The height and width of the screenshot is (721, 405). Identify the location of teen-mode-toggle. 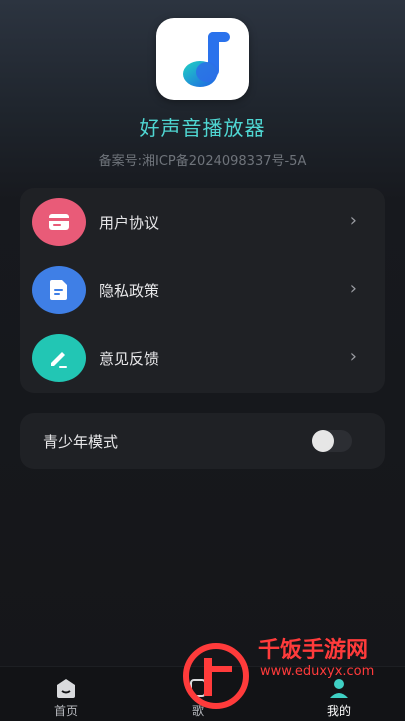
(332, 441).